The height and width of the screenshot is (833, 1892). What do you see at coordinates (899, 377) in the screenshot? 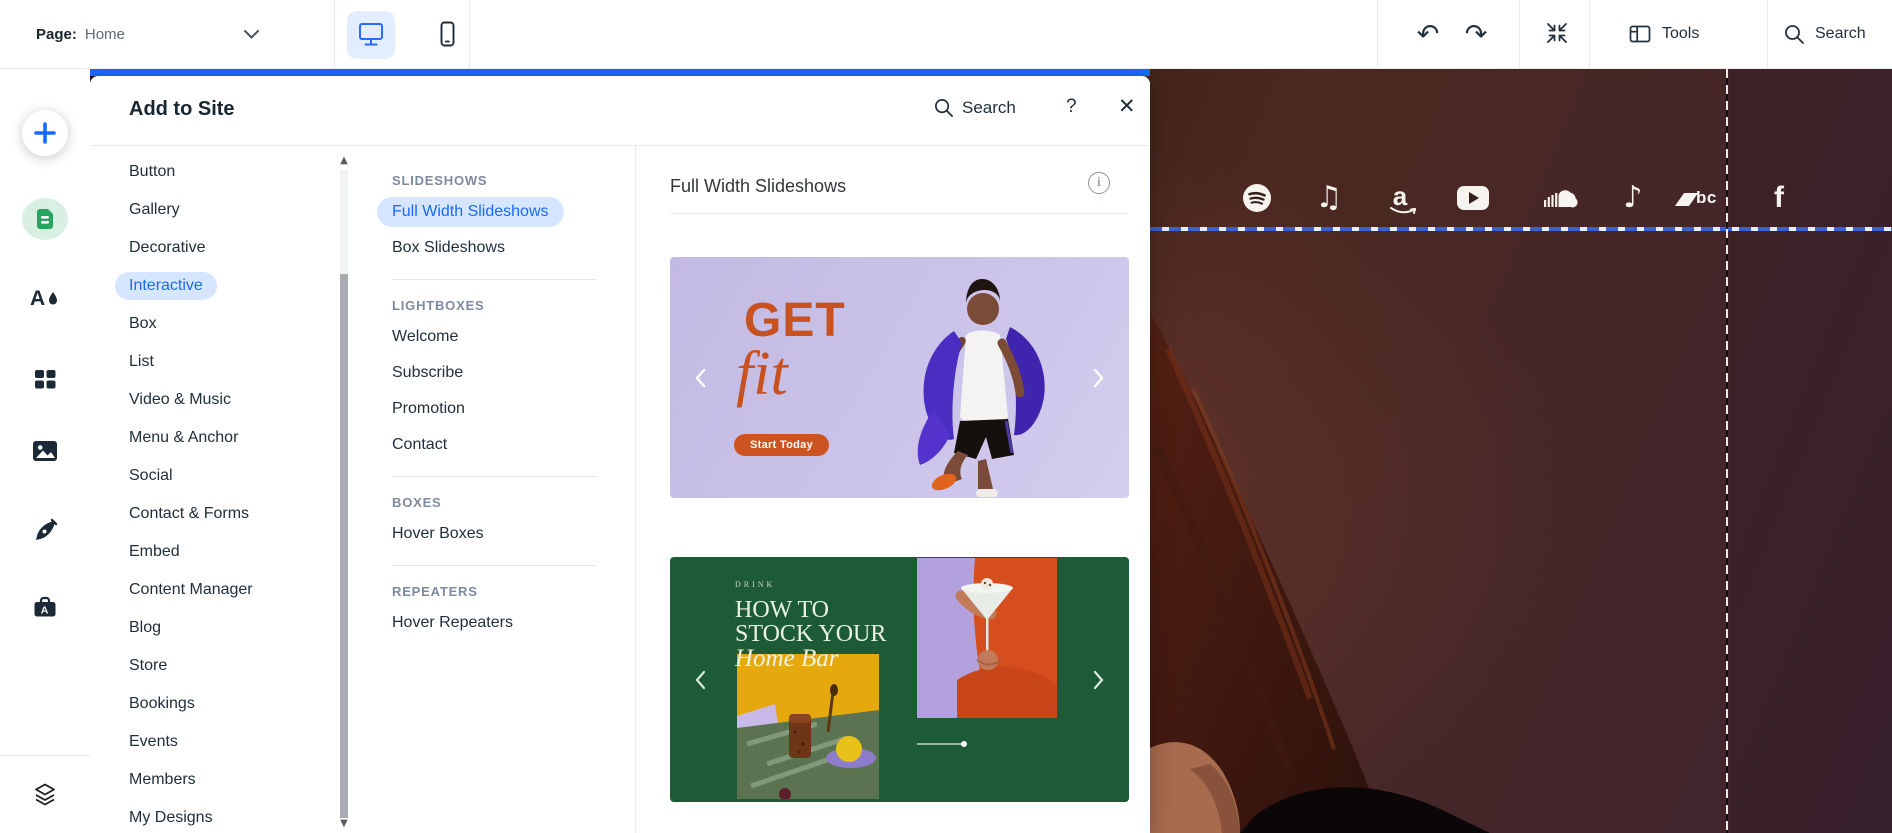
I see `slideshow-preview-get-fit: GET fit Start Today` at bounding box center [899, 377].